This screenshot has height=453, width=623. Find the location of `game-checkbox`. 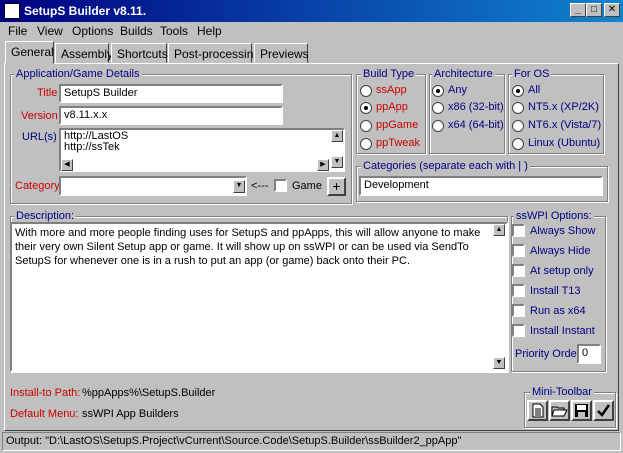

game-checkbox is located at coordinates (280, 185).